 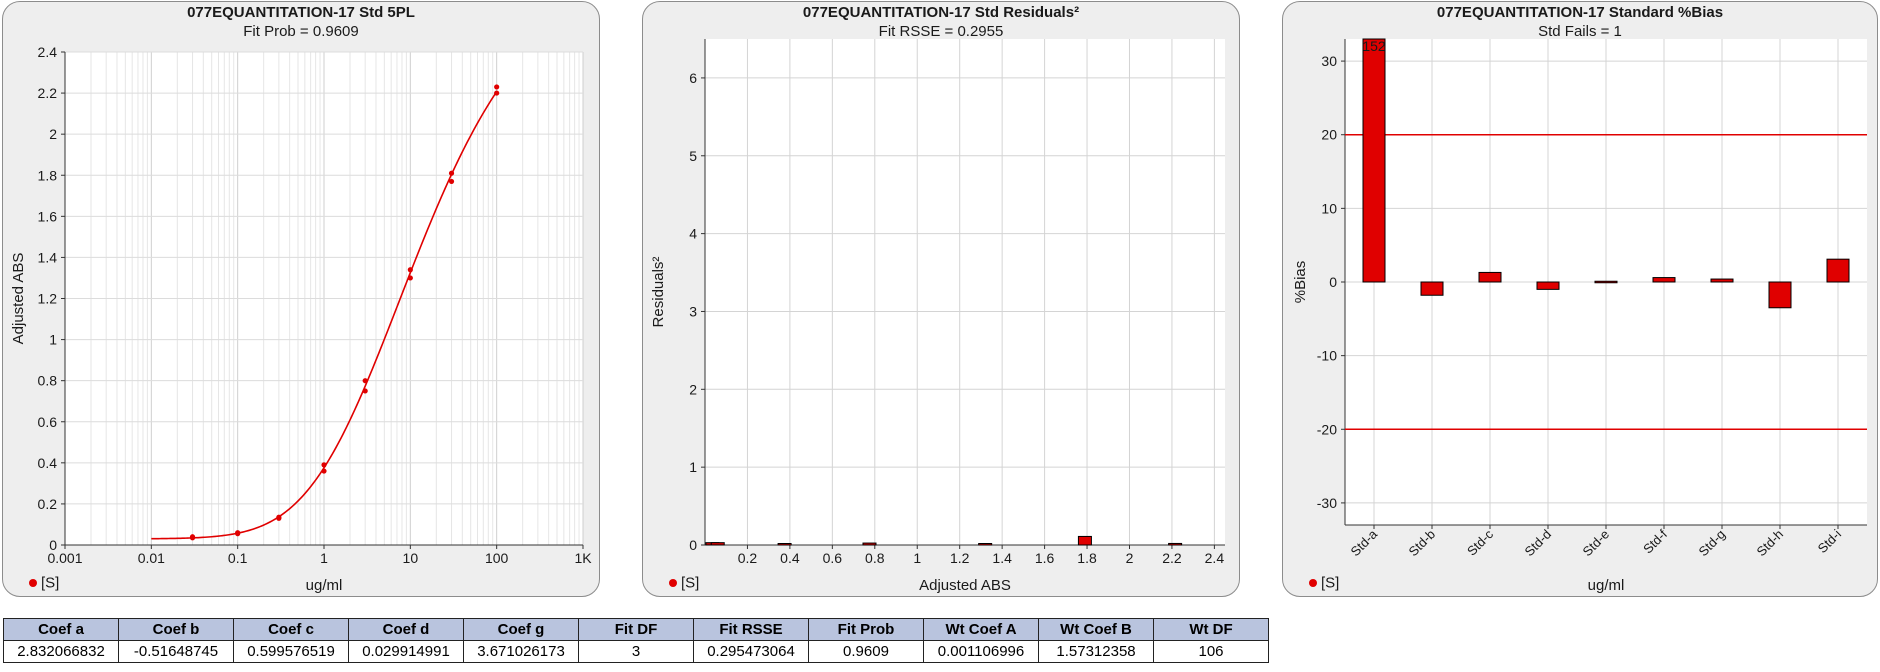 I want to click on x-tick-label: 0.6, so click(x=833, y=558).